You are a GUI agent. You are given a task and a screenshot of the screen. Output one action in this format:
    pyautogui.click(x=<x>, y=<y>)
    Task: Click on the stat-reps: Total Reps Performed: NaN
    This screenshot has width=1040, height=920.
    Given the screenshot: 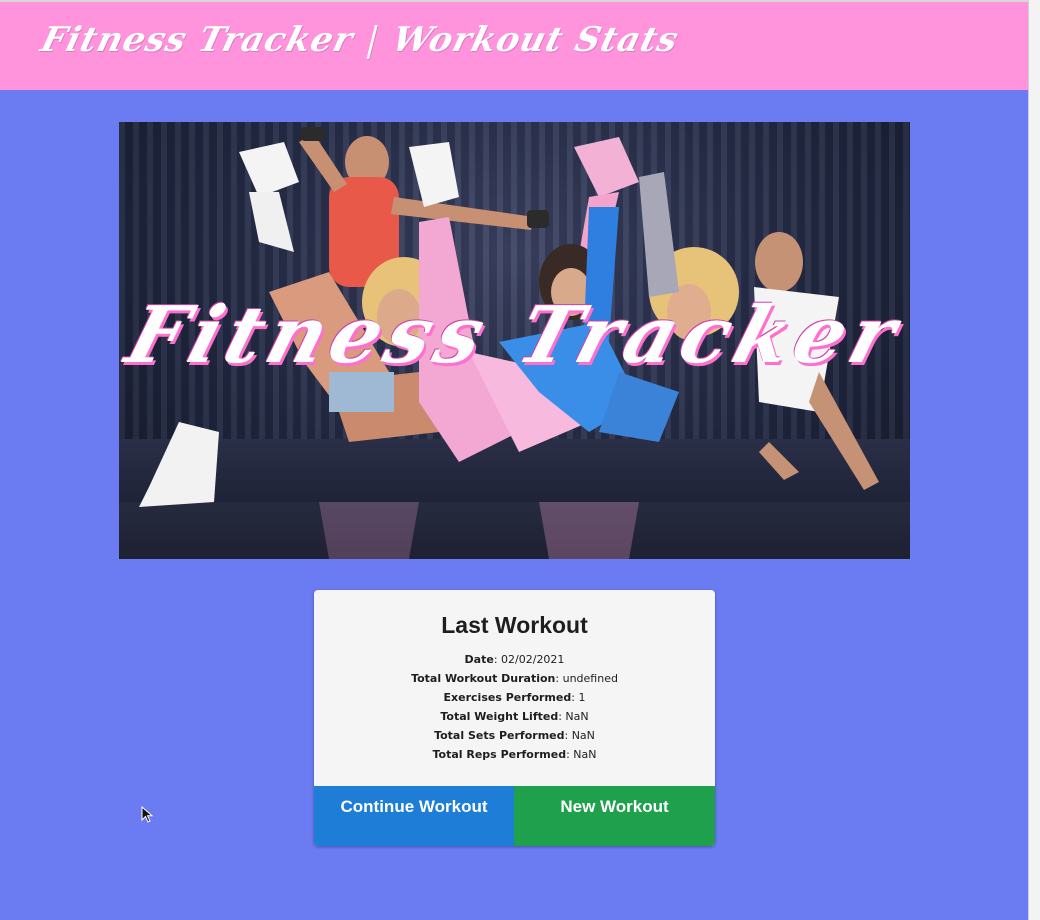 What is the action you would take?
    pyautogui.click(x=514, y=754)
    